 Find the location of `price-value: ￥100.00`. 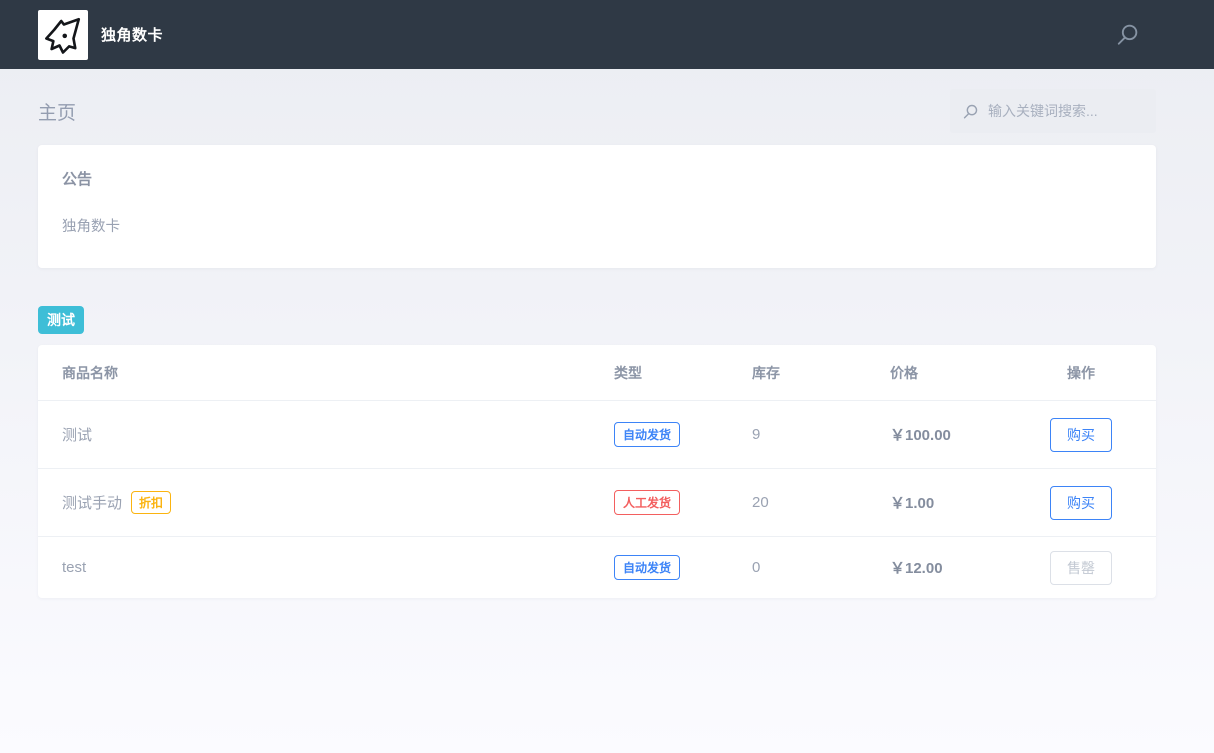

price-value: ￥100.00 is located at coordinates (920, 435).